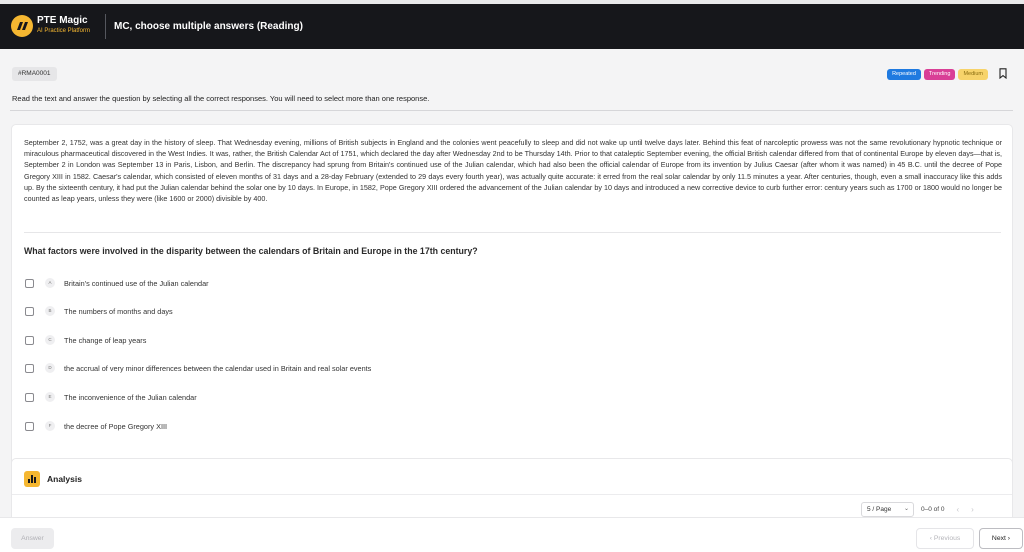  What do you see at coordinates (115, 426) in the screenshot?
I see `option-label: the decree of Pope Gregory XIII` at bounding box center [115, 426].